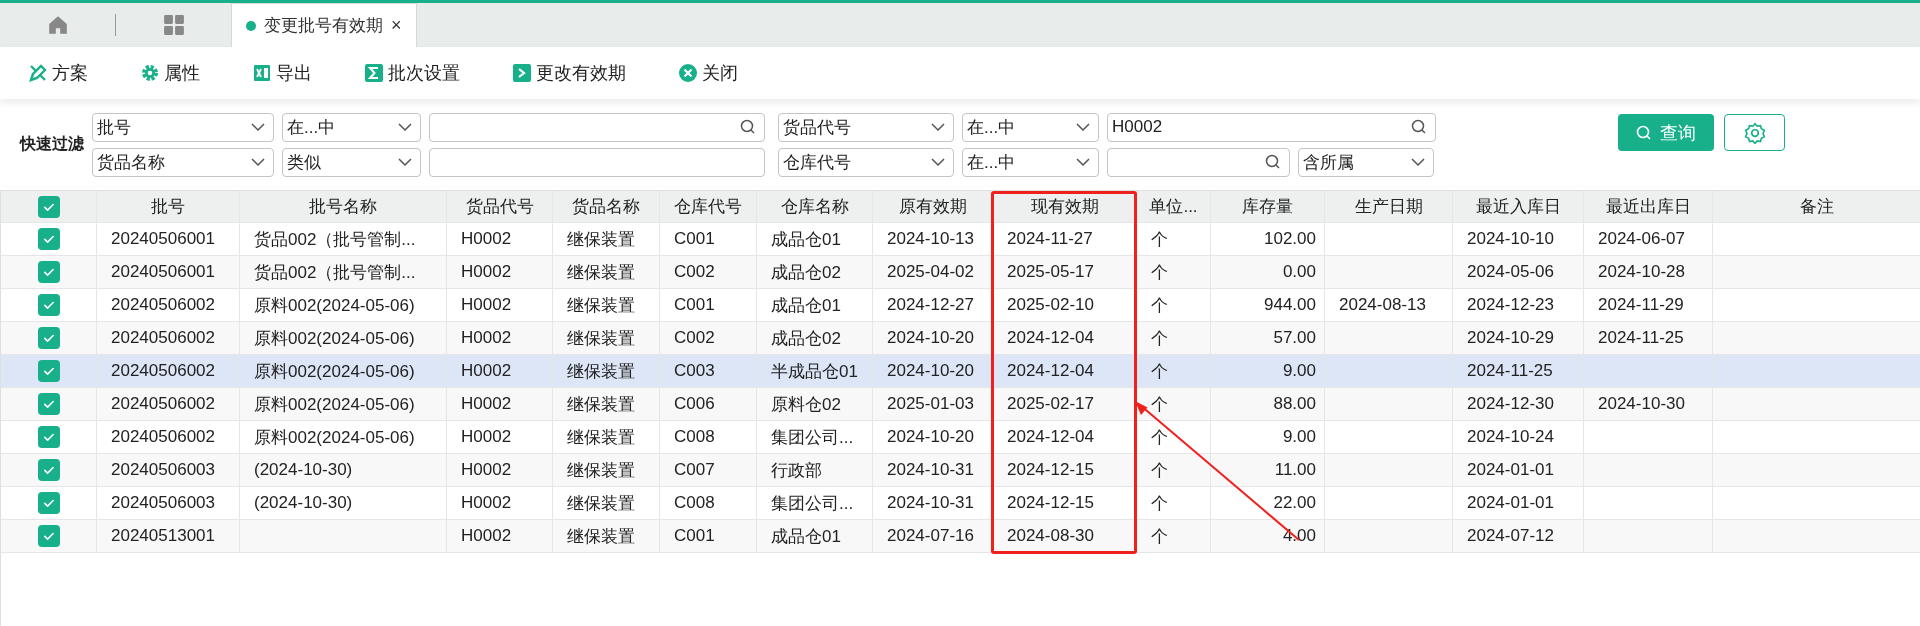  What do you see at coordinates (324, 25) in the screenshot?
I see `tab: 变更批号有效期 ×` at bounding box center [324, 25].